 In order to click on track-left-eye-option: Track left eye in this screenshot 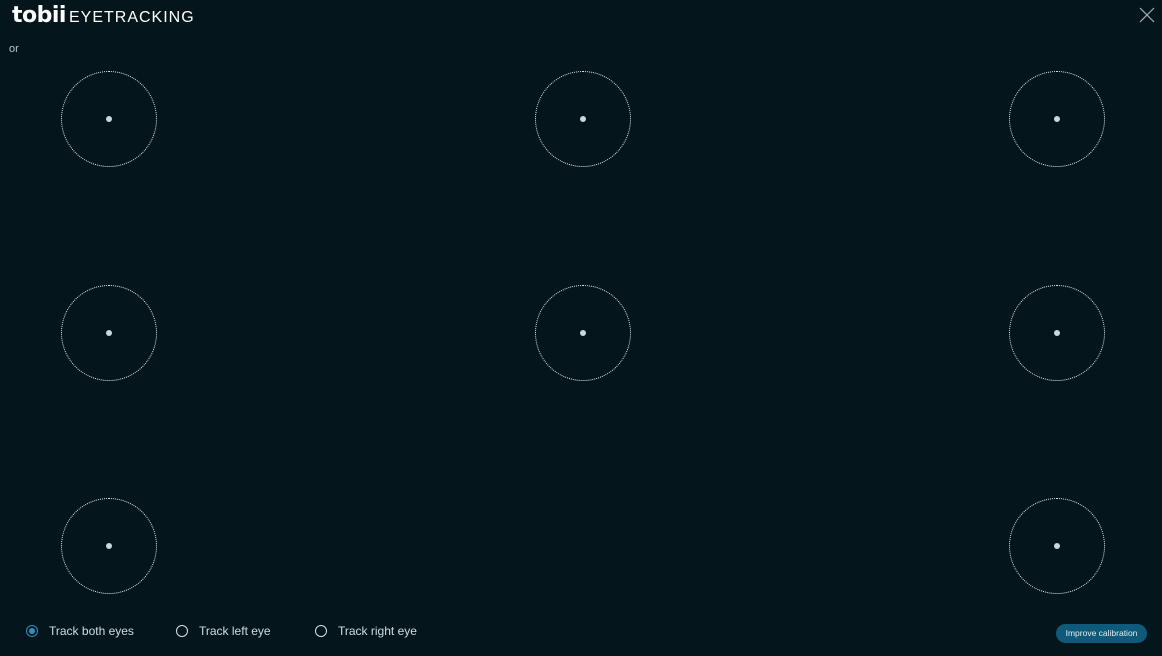, I will do `click(245, 631)`.